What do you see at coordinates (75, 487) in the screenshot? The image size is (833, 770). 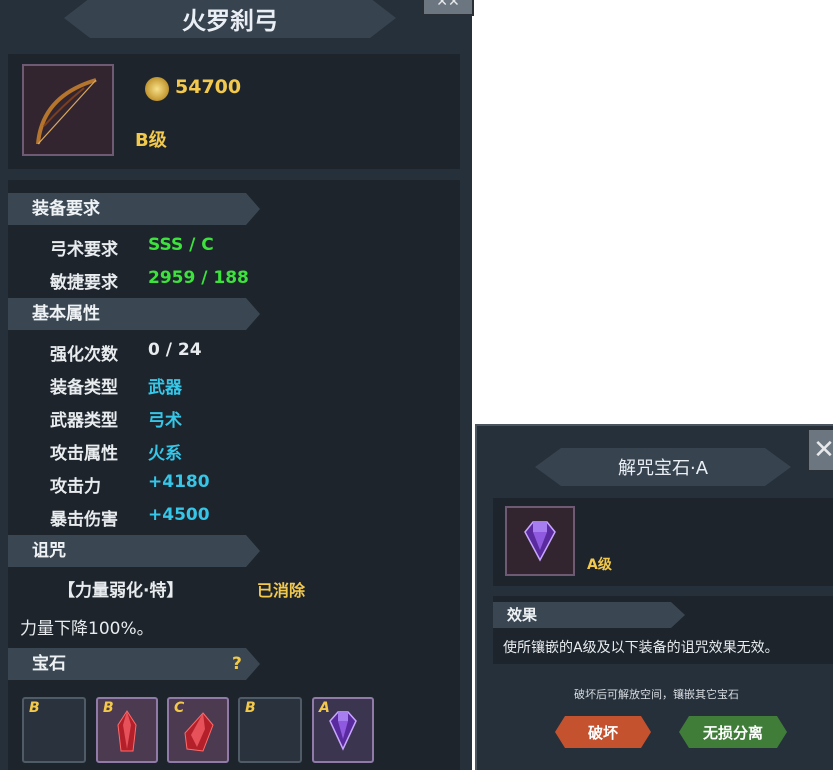 I see `attribute-label: 攻击力` at bounding box center [75, 487].